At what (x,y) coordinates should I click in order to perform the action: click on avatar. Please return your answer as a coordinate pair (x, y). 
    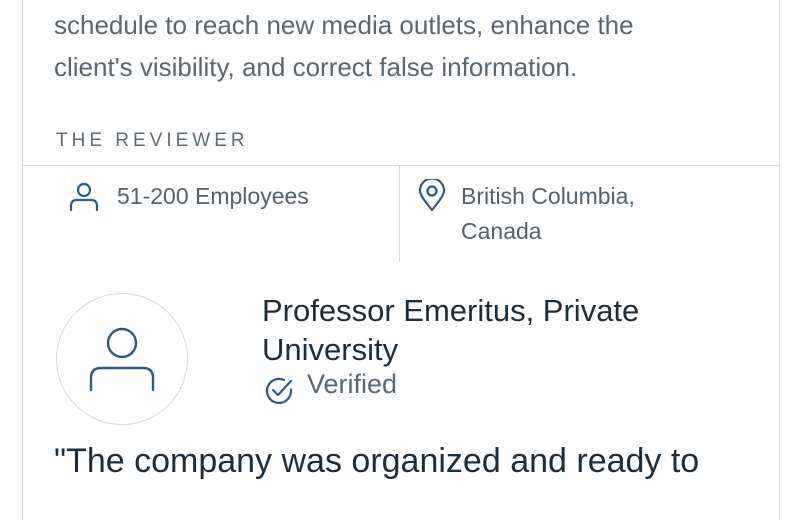
    Looking at the image, I should click on (122, 359).